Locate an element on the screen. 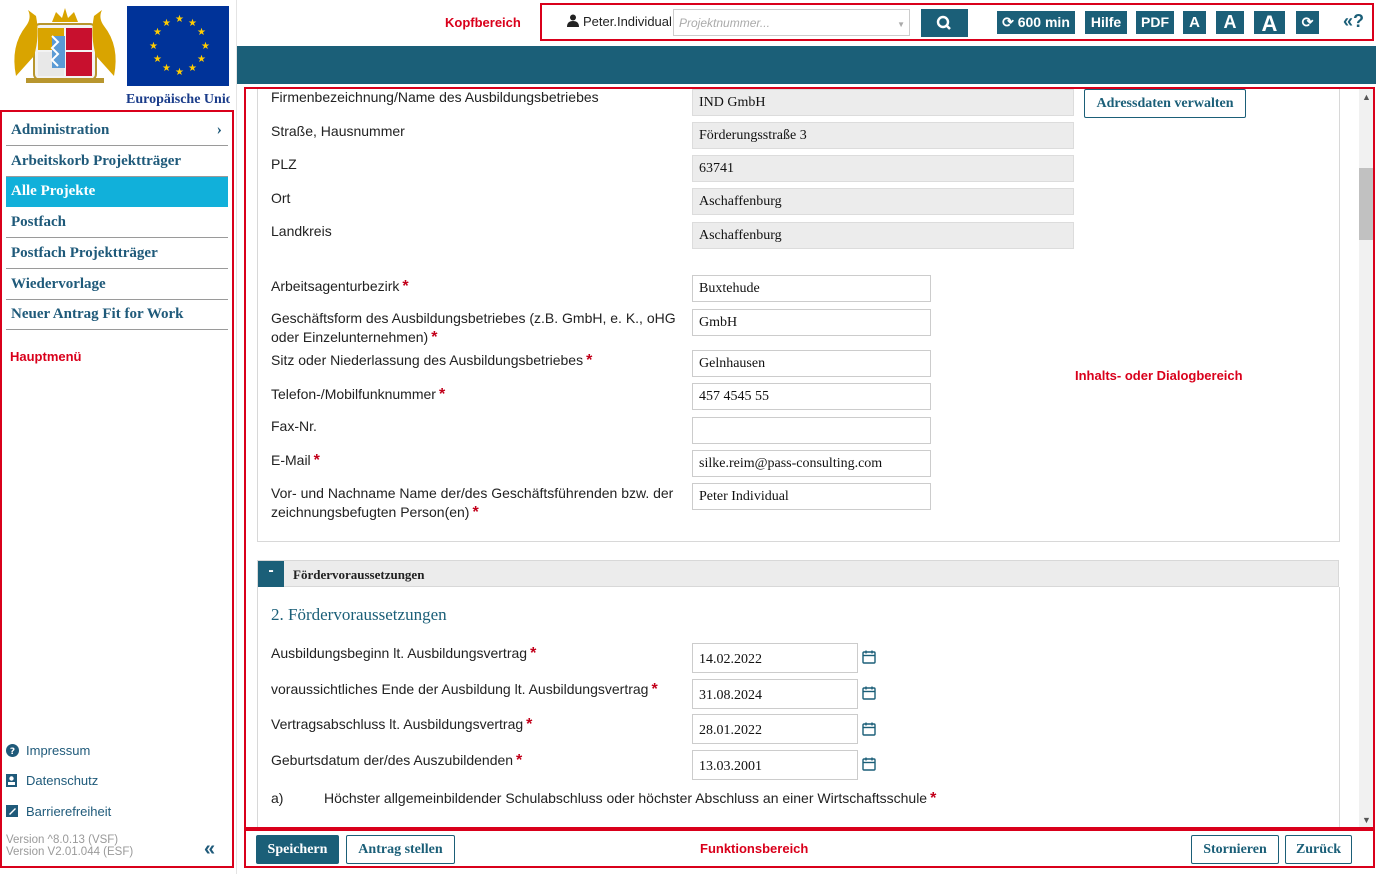  sidebar-item-label: Postfach Projektträger is located at coordinates (84, 253).